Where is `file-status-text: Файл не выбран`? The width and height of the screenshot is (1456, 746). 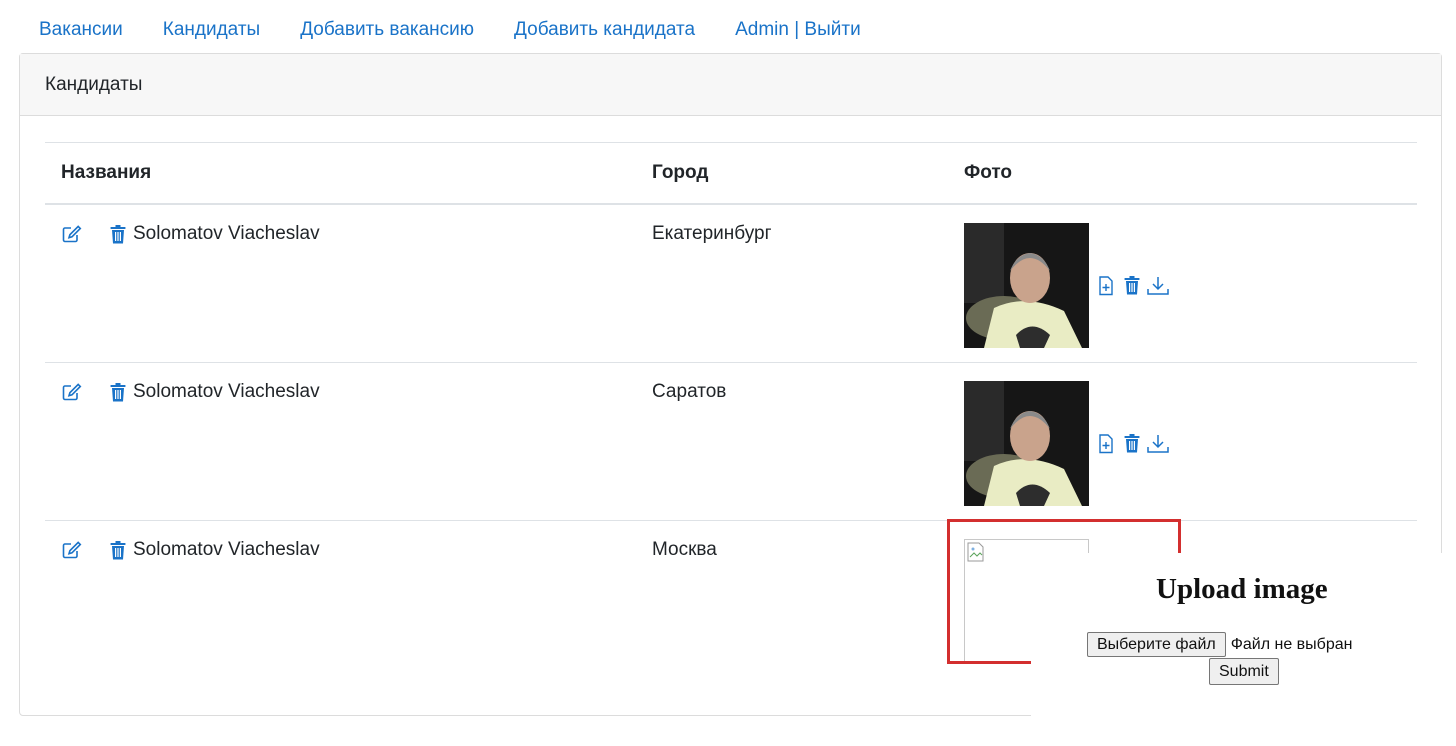 file-status-text: Файл не выбран is located at coordinates (1291, 644).